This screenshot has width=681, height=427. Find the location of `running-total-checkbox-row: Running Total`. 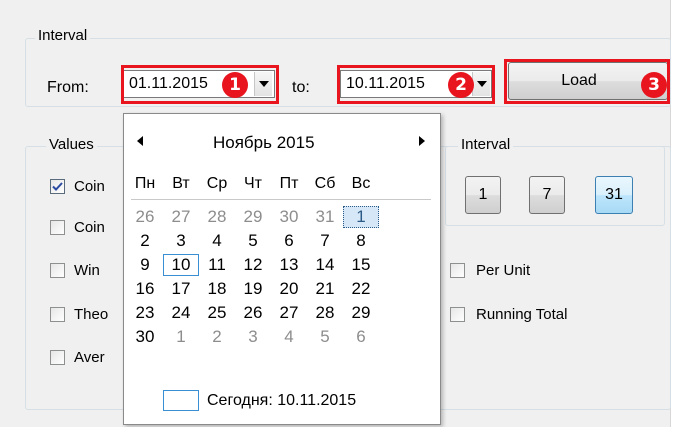

running-total-checkbox-row: Running Total is located at coordinates (508, 314).